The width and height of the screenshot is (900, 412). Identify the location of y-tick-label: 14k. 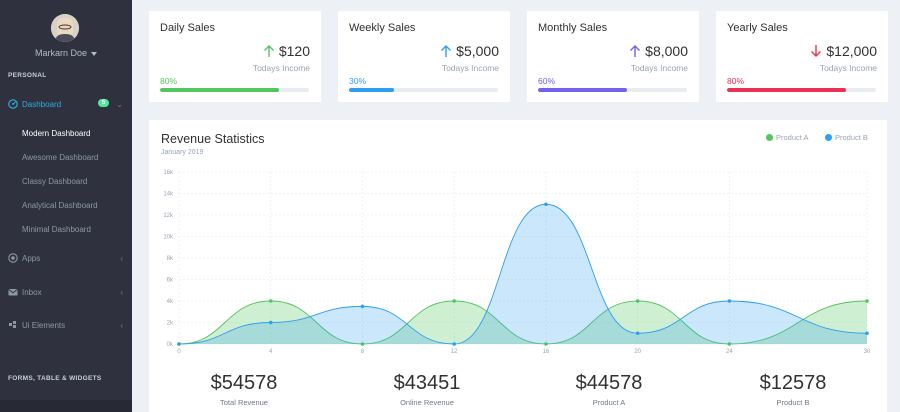
(168, 195).